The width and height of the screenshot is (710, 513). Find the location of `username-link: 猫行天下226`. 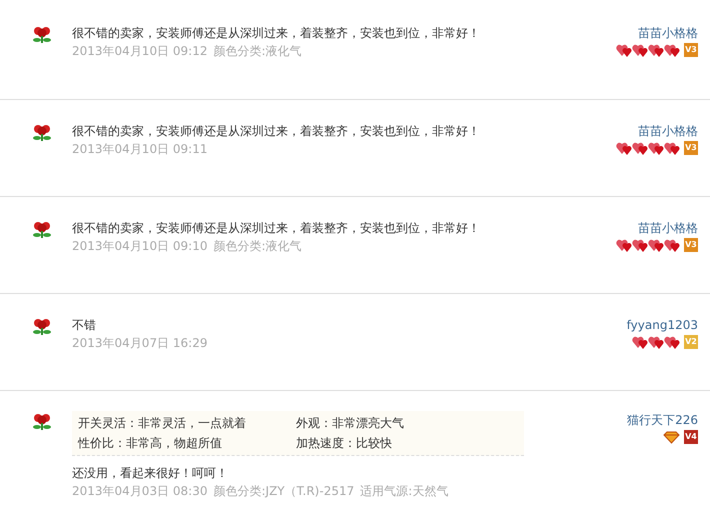

username-link: 猫行天下226 is located at coordinates (662, 420).